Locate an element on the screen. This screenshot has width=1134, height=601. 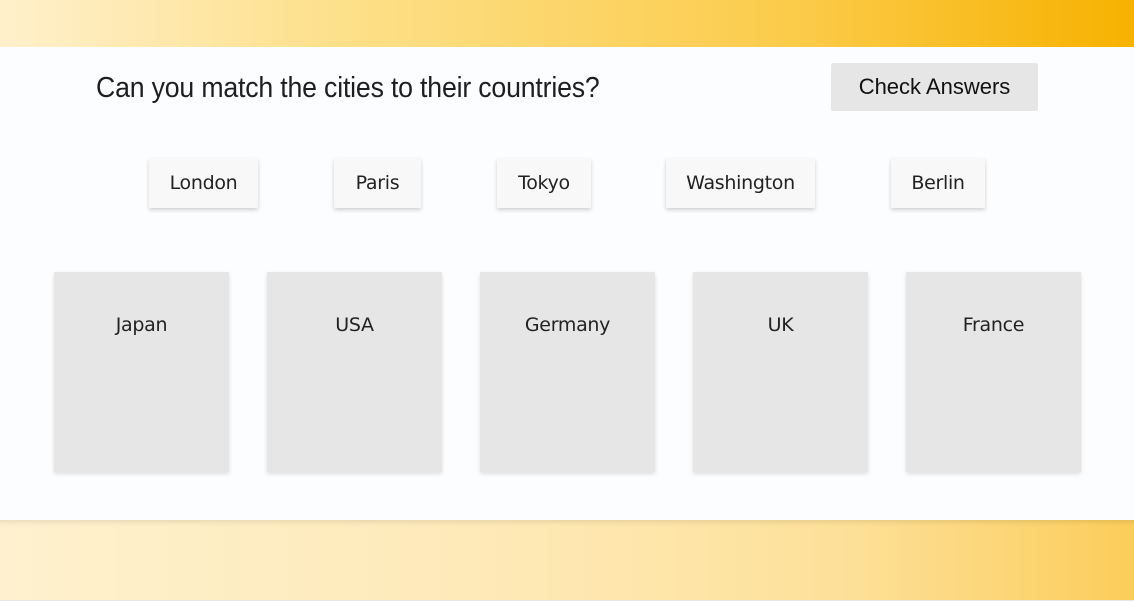
country-label-usa: USA is located at coordinates (354, 325).